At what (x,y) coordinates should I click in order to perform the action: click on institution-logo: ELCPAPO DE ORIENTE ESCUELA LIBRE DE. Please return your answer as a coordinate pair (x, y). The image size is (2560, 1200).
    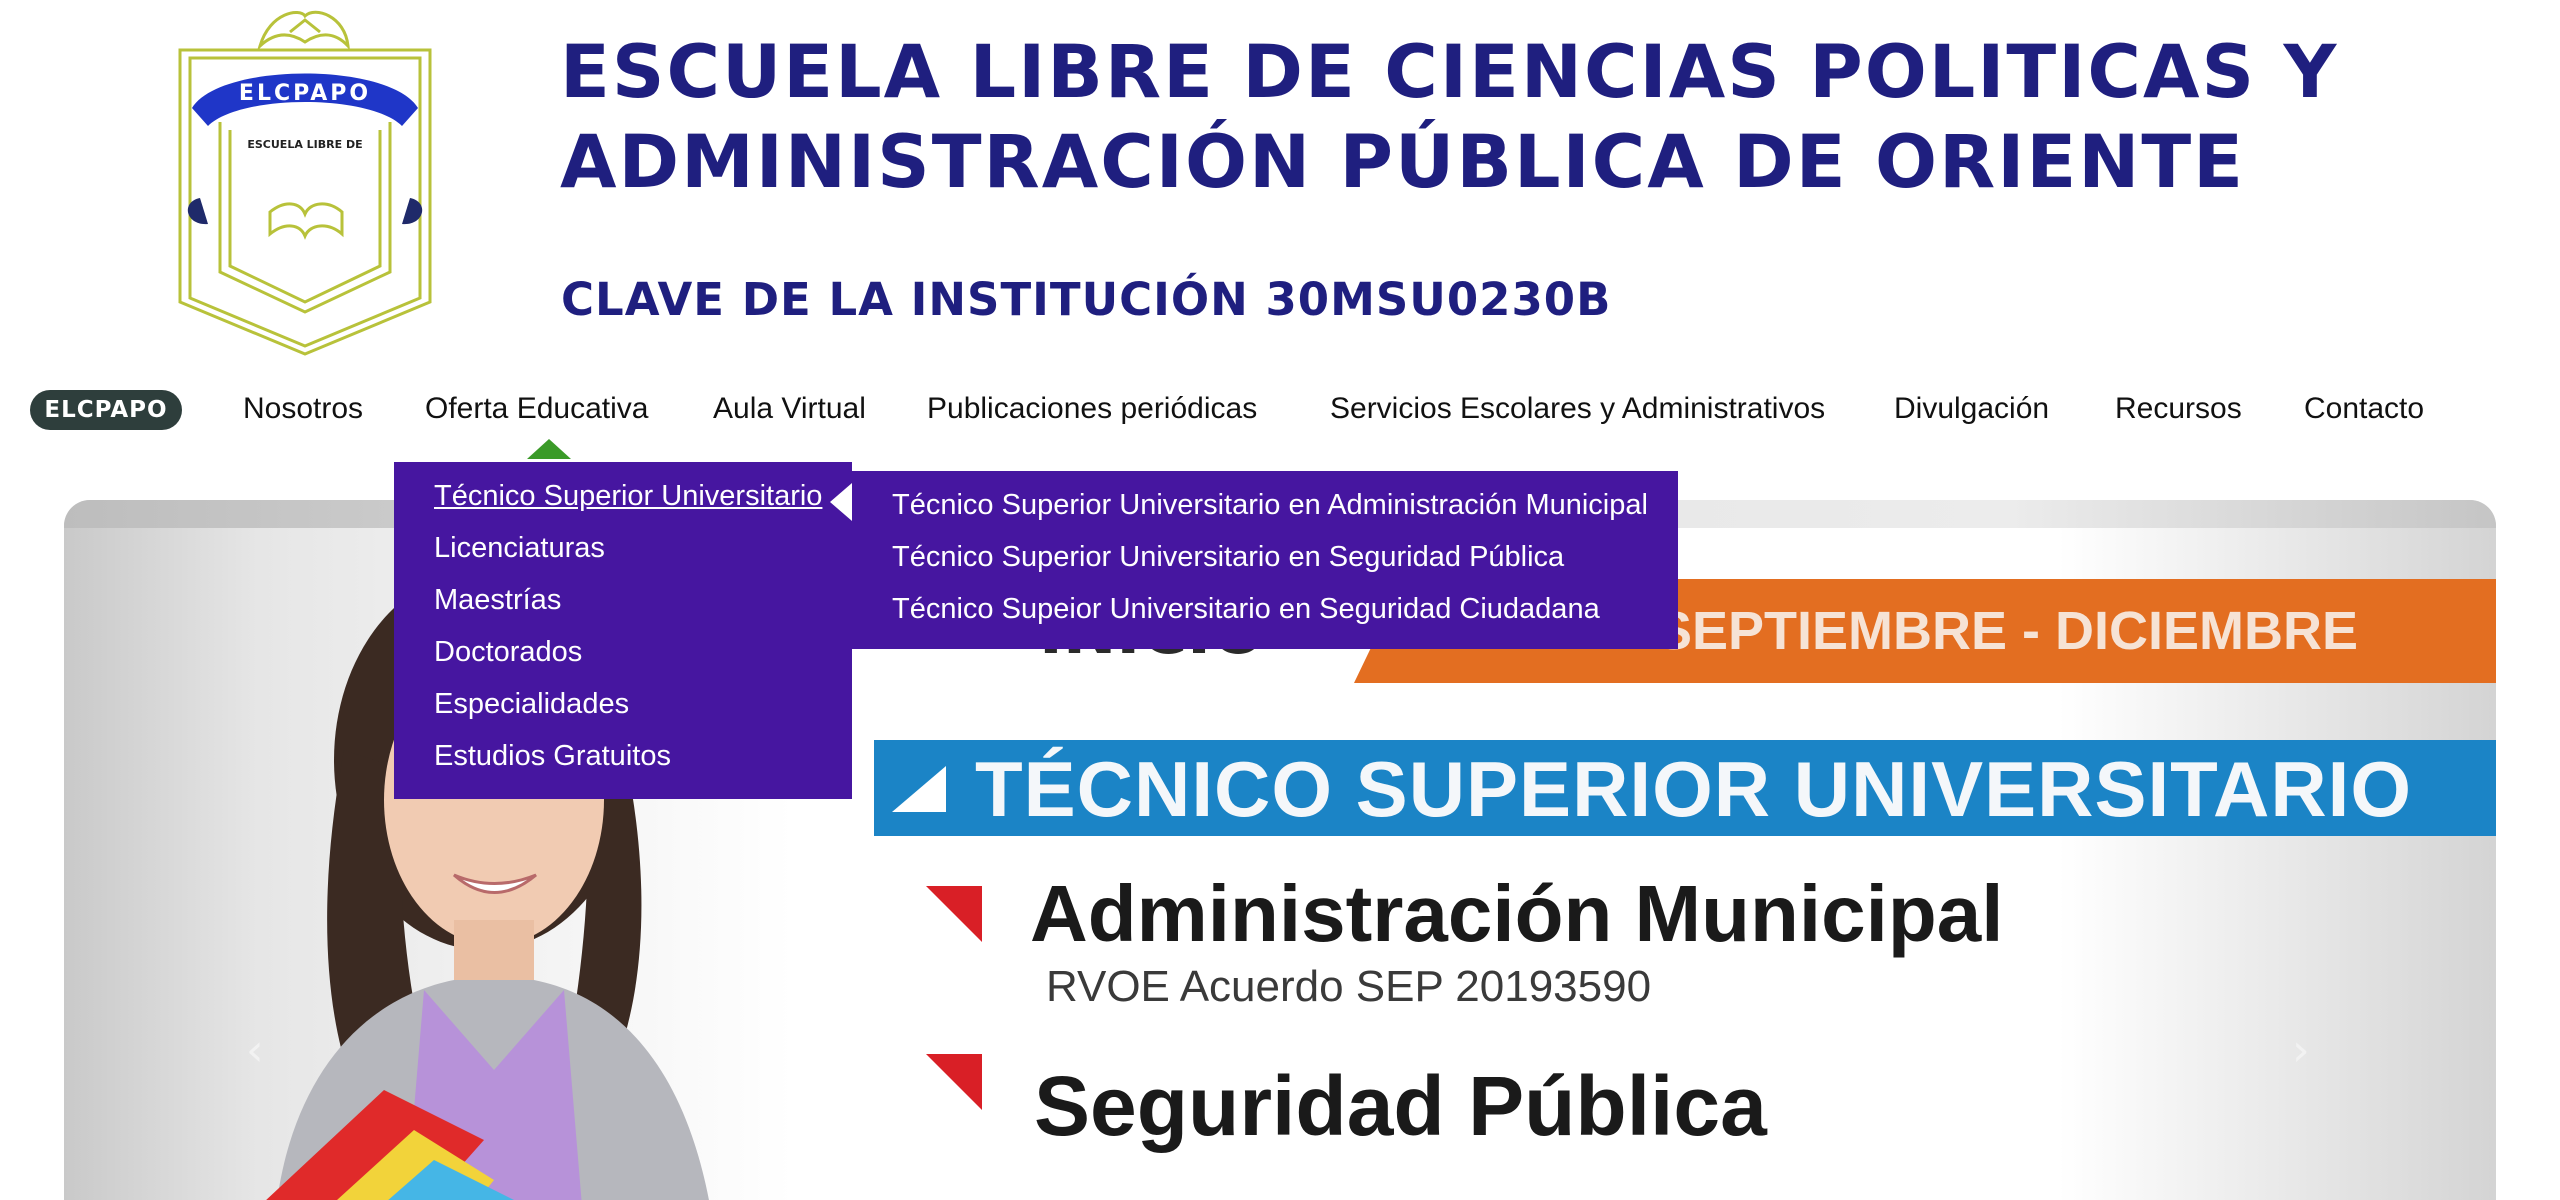
    Looking at the image, I should click on (305, 183).